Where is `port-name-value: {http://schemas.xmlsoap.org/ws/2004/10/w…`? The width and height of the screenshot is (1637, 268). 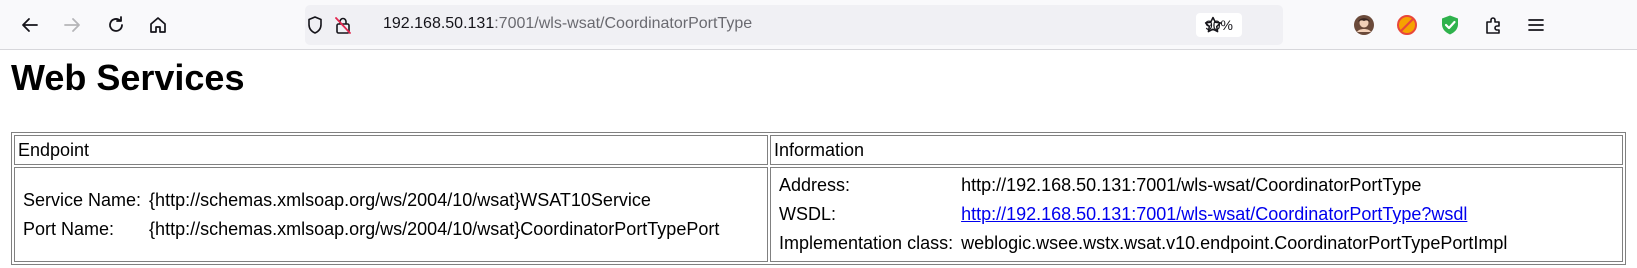 port-name-value: {http://schemas.xmlsoap.org/ws/2004/10/w… is located at coordinates (434, 228).